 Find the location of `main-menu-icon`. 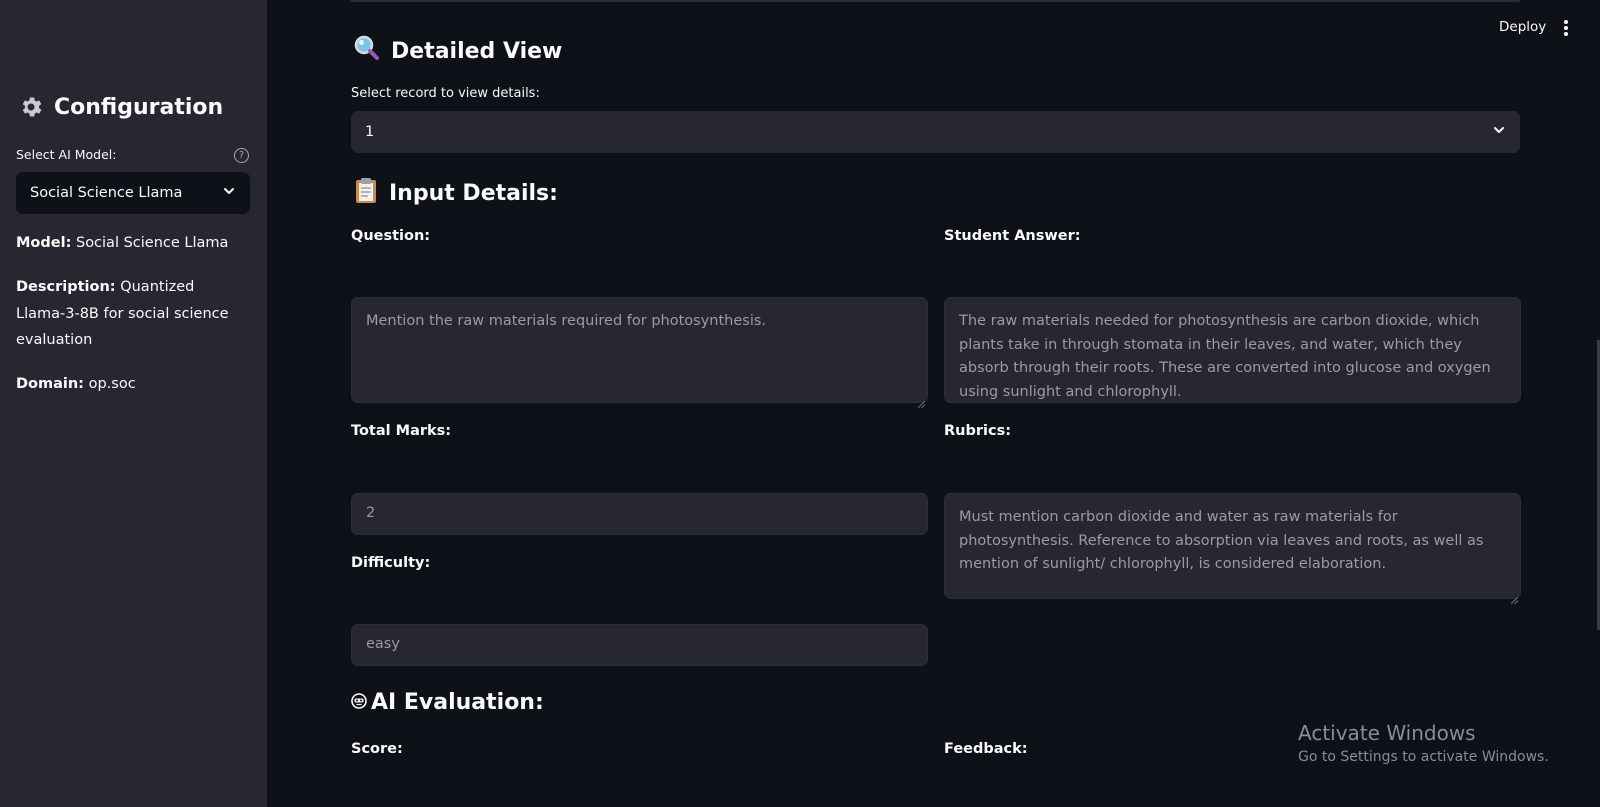

main-menu-icon is located at coordinates (1566, 28).